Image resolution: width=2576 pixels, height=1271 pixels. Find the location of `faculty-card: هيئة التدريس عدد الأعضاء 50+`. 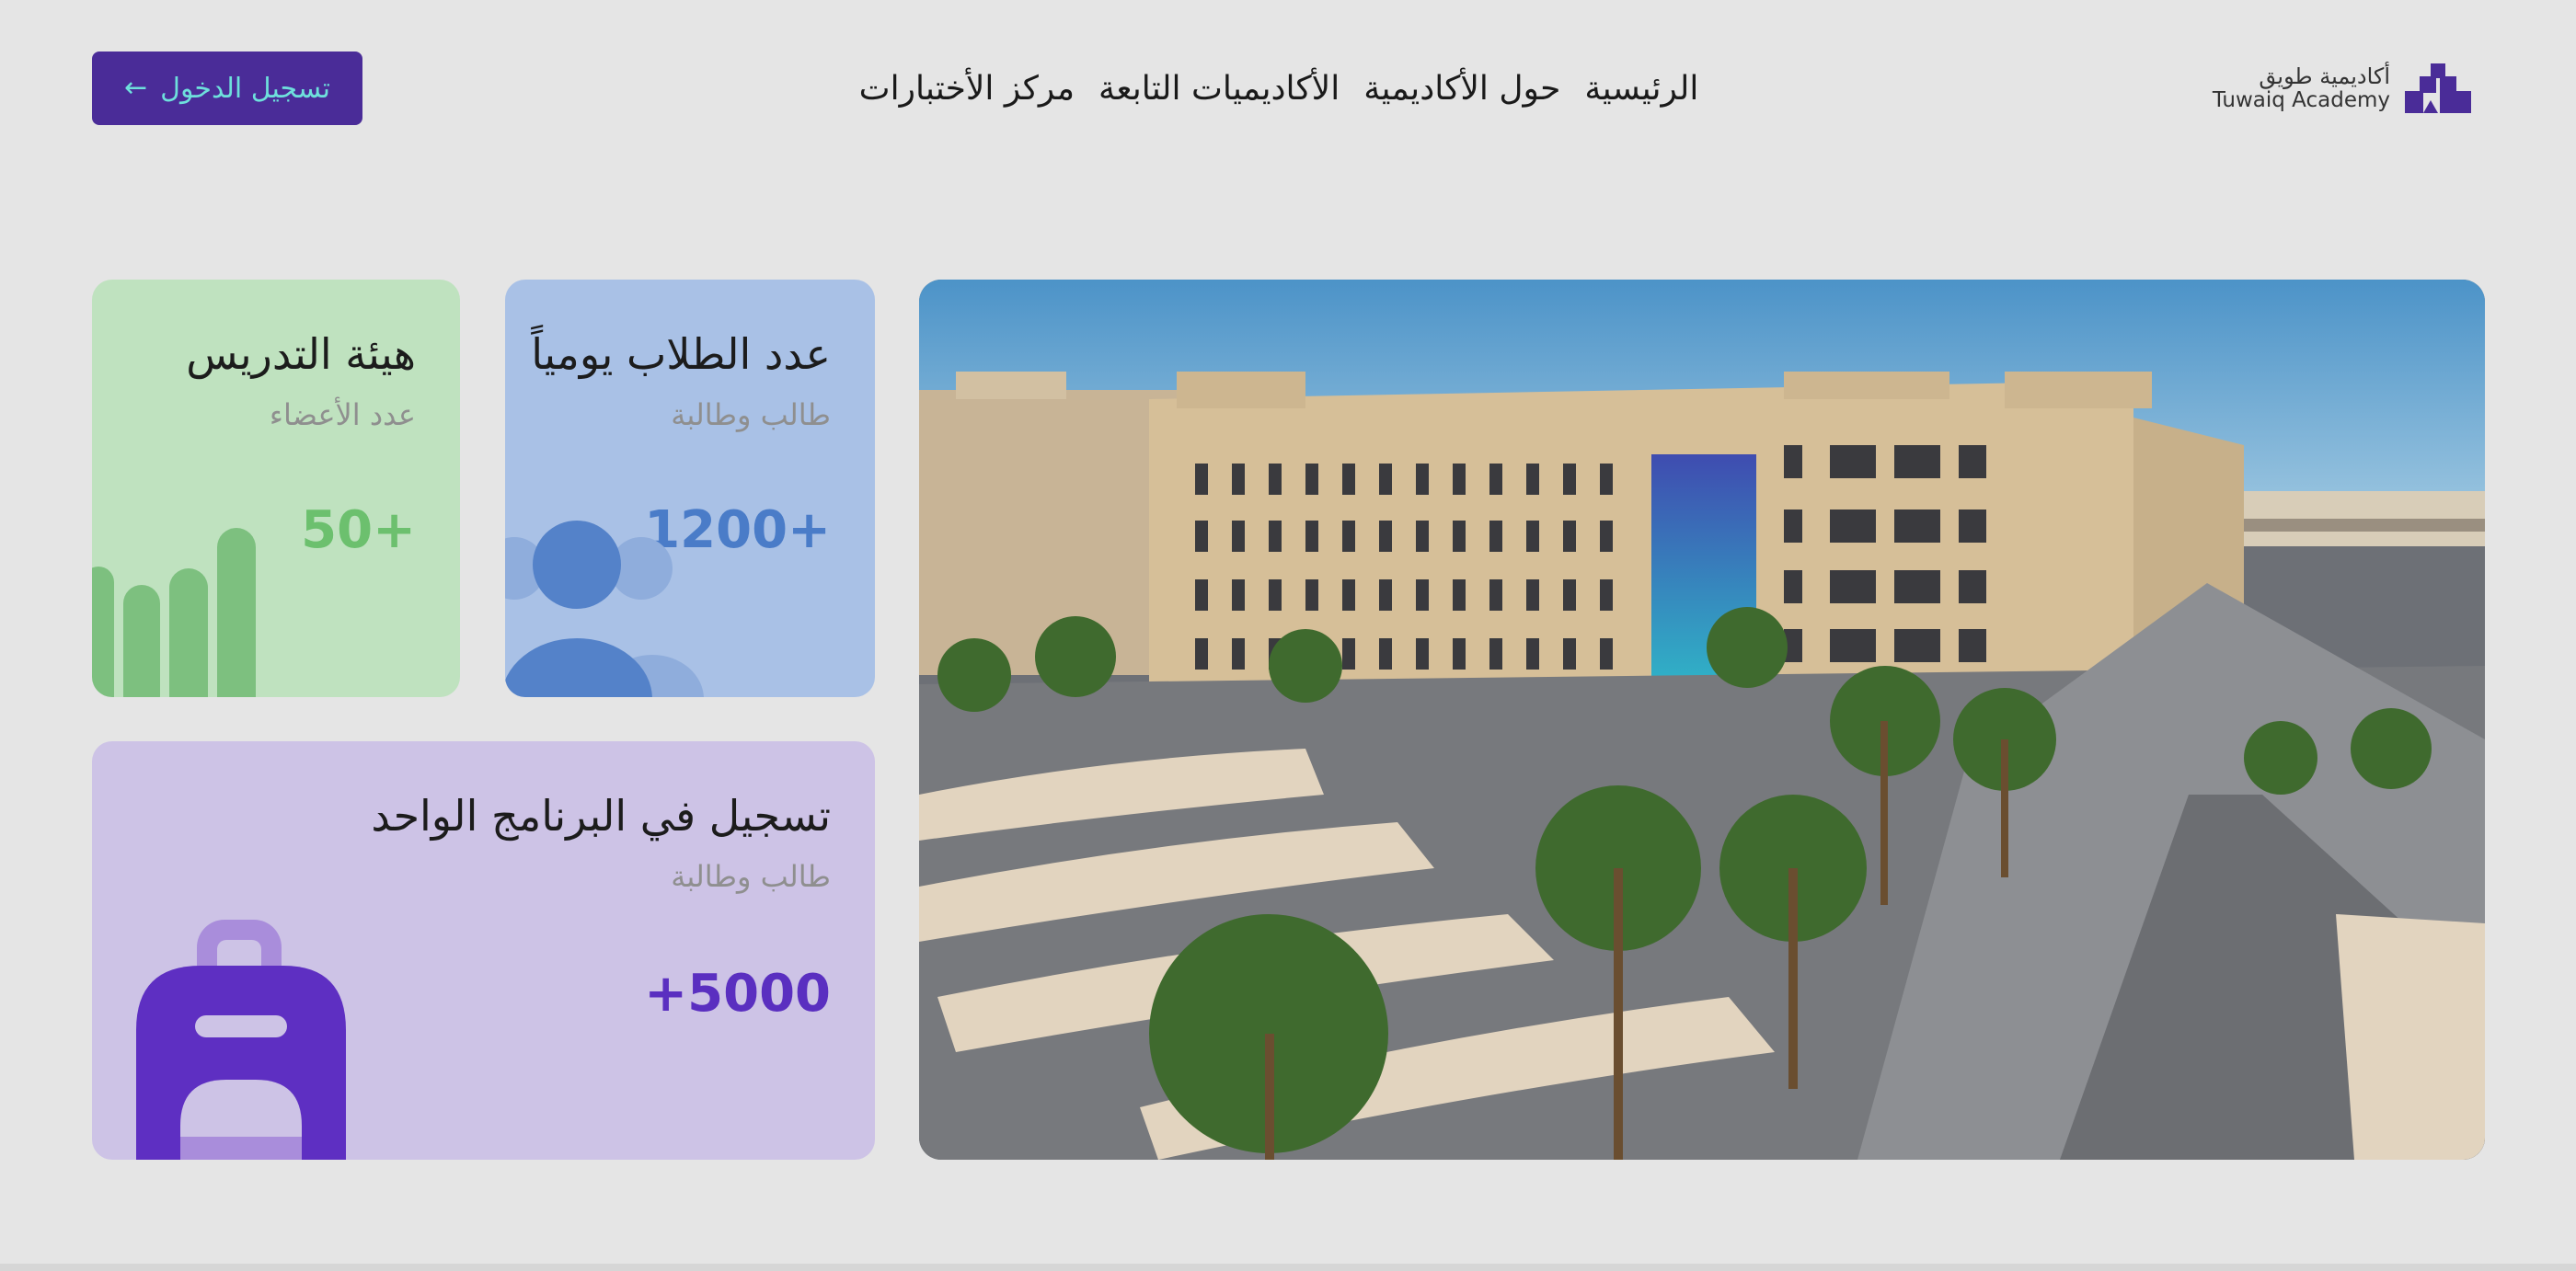

faculty-card: هيئة التدريس عدد الأعضاء 50+ is located at coordinates (276, 489).